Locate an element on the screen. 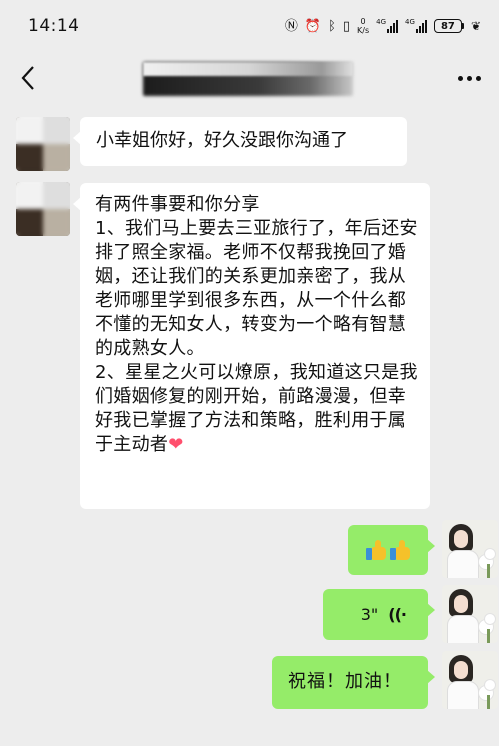 The image size is (499, 746). status-bar: 14:14 Ⓝ ⏰ ᛒ ▯ 0 K/s 4G 4G 87 ❦ is located at coordinates (249, 26).